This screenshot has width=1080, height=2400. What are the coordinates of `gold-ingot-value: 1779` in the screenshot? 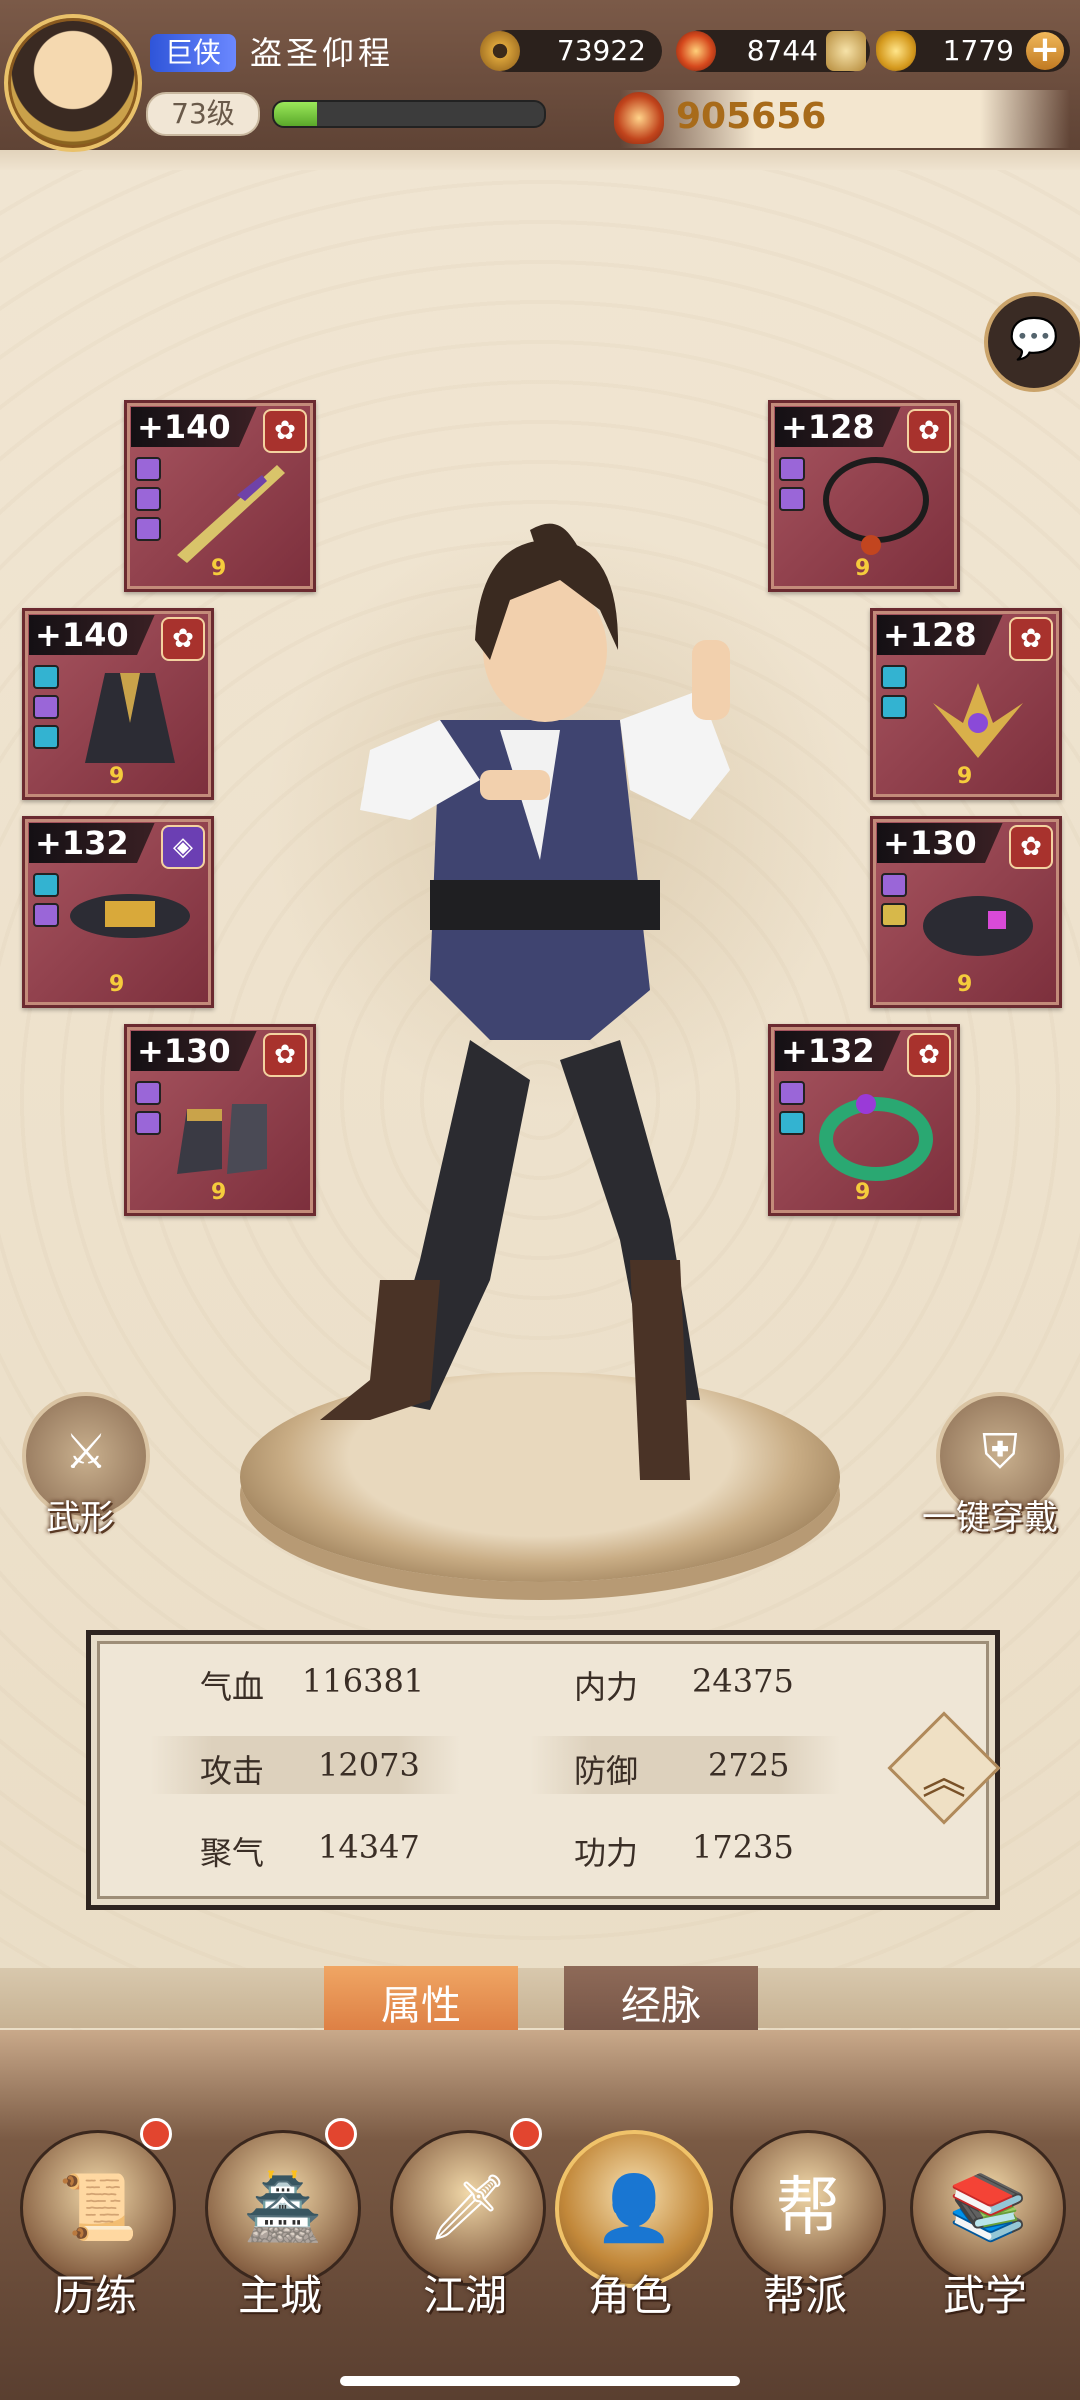 It's located at (978, 50).